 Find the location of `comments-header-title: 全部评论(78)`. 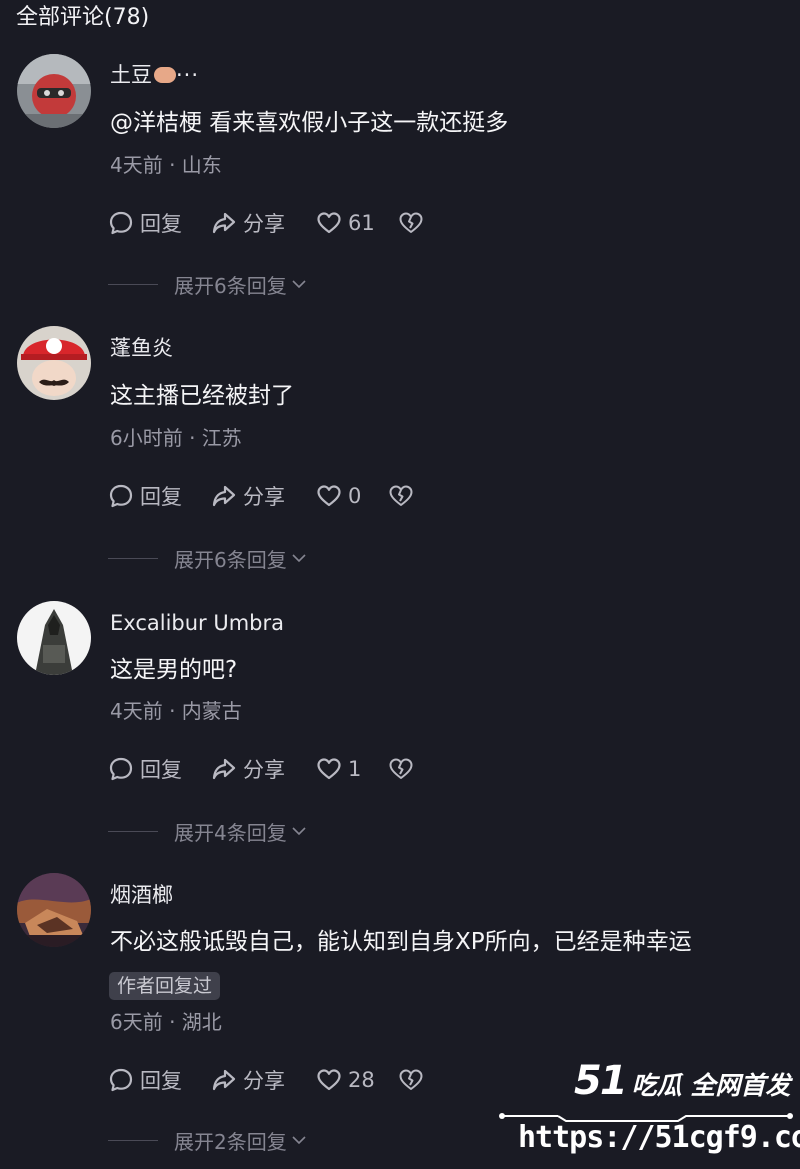

comments-header-title: 全部评论(78) is located at coordinates (83, 17).